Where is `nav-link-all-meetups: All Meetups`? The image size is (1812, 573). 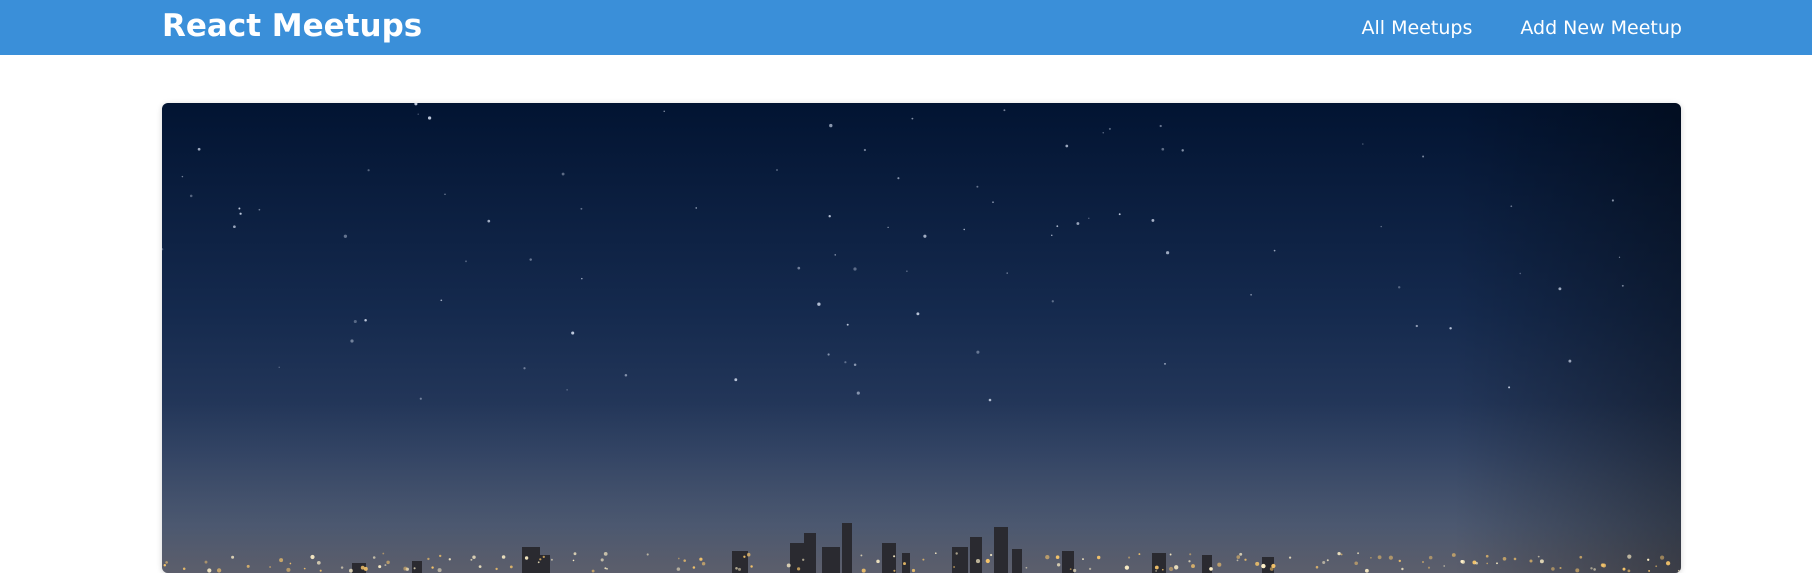 nav-link-all-meetups: All Meetups is located at coordinates (1417, 28).